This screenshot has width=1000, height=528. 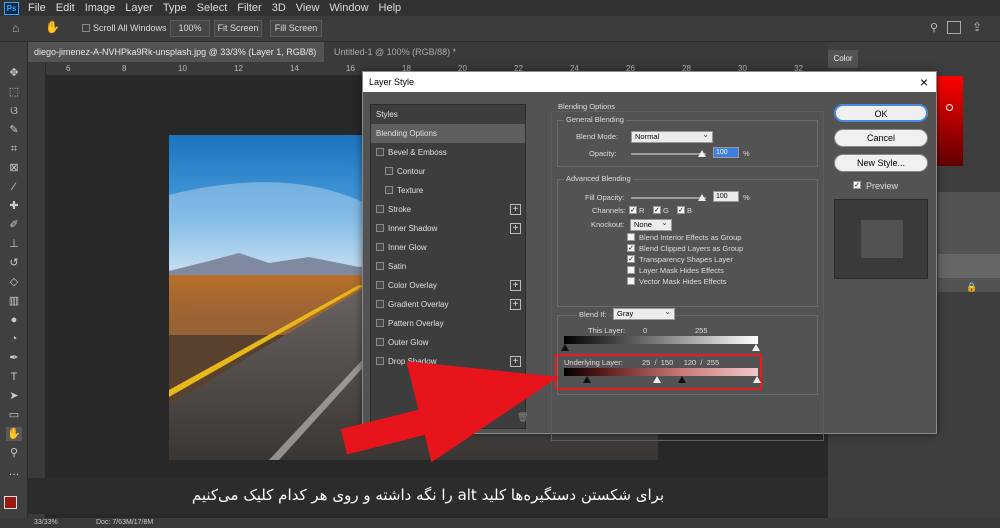 What do you see at coordinates (757, 379) in the screenshot?
I see `underlying-white-thumb-right` at bounding box center [757, 379].